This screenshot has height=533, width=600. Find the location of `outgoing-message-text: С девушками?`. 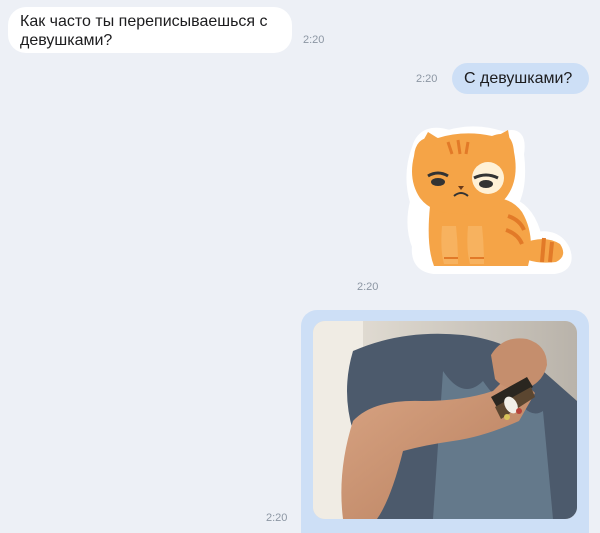

outgoing-message-text: С девушками? is located at coordinates (518, 78).